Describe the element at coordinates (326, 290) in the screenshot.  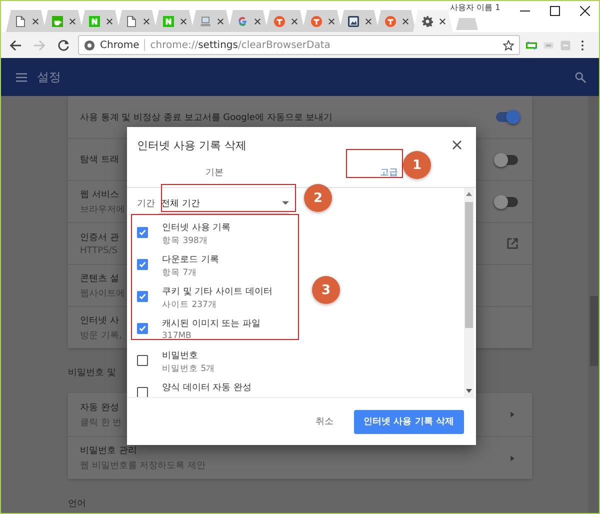
I see `step-number: 3` at that location.